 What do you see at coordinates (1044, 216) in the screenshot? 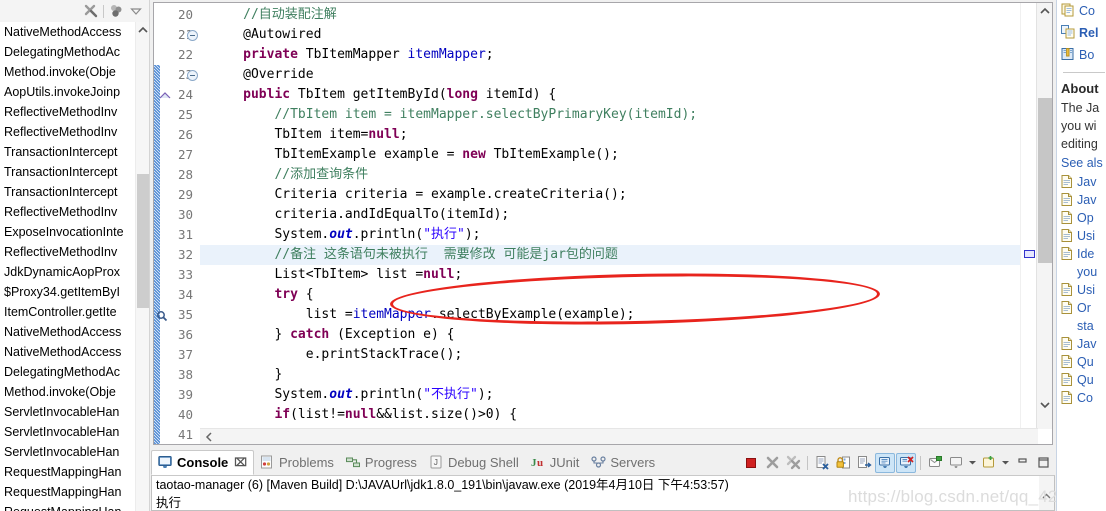
I see `editor-vertical-scrollbar` at bounding box center [1044, 216].